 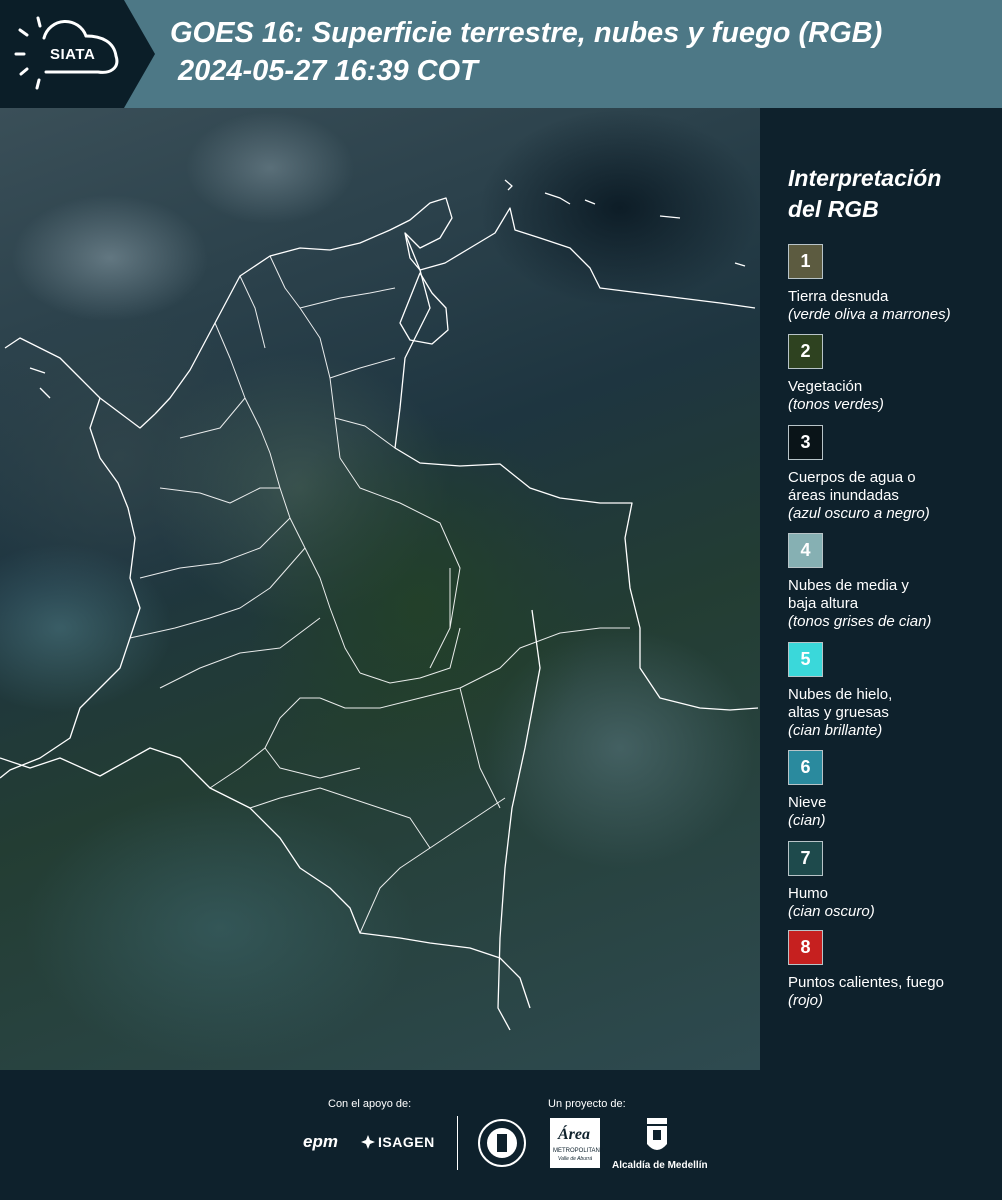 I want to click on footer-divider, so click(x=457, y=1143).